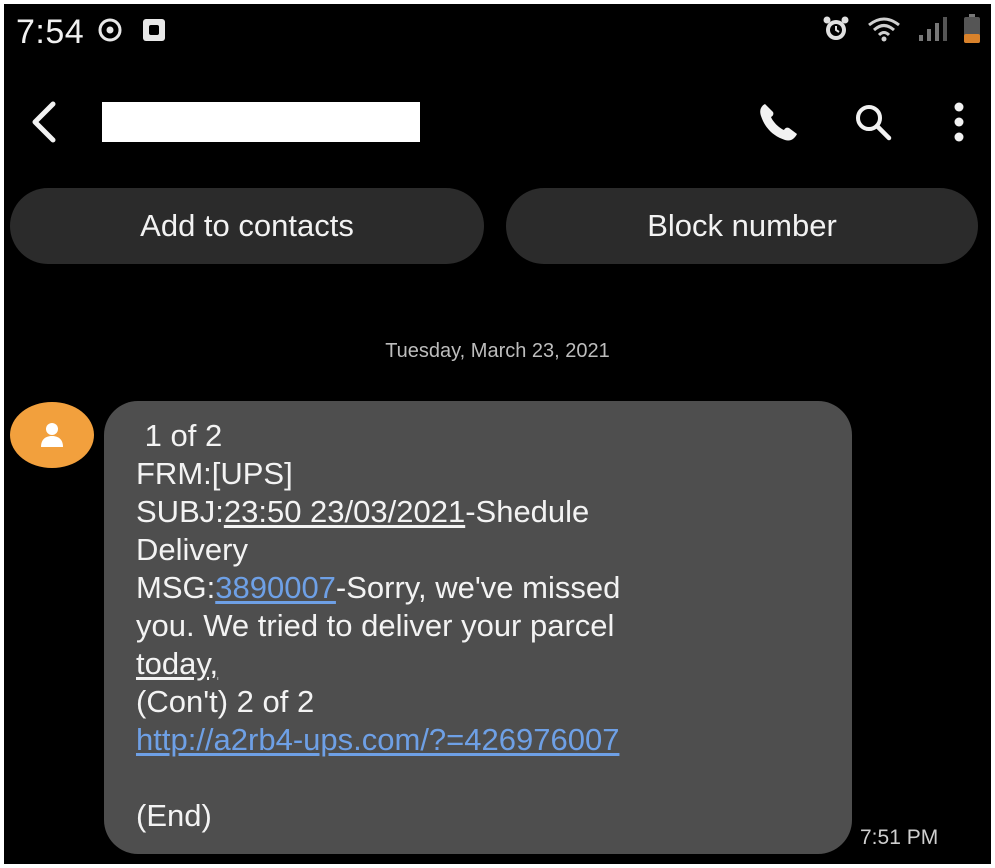  What do you see at coordinates (884, 31) in the screenshot?
I see `wifi-icon` at bounding box center [884, 31].